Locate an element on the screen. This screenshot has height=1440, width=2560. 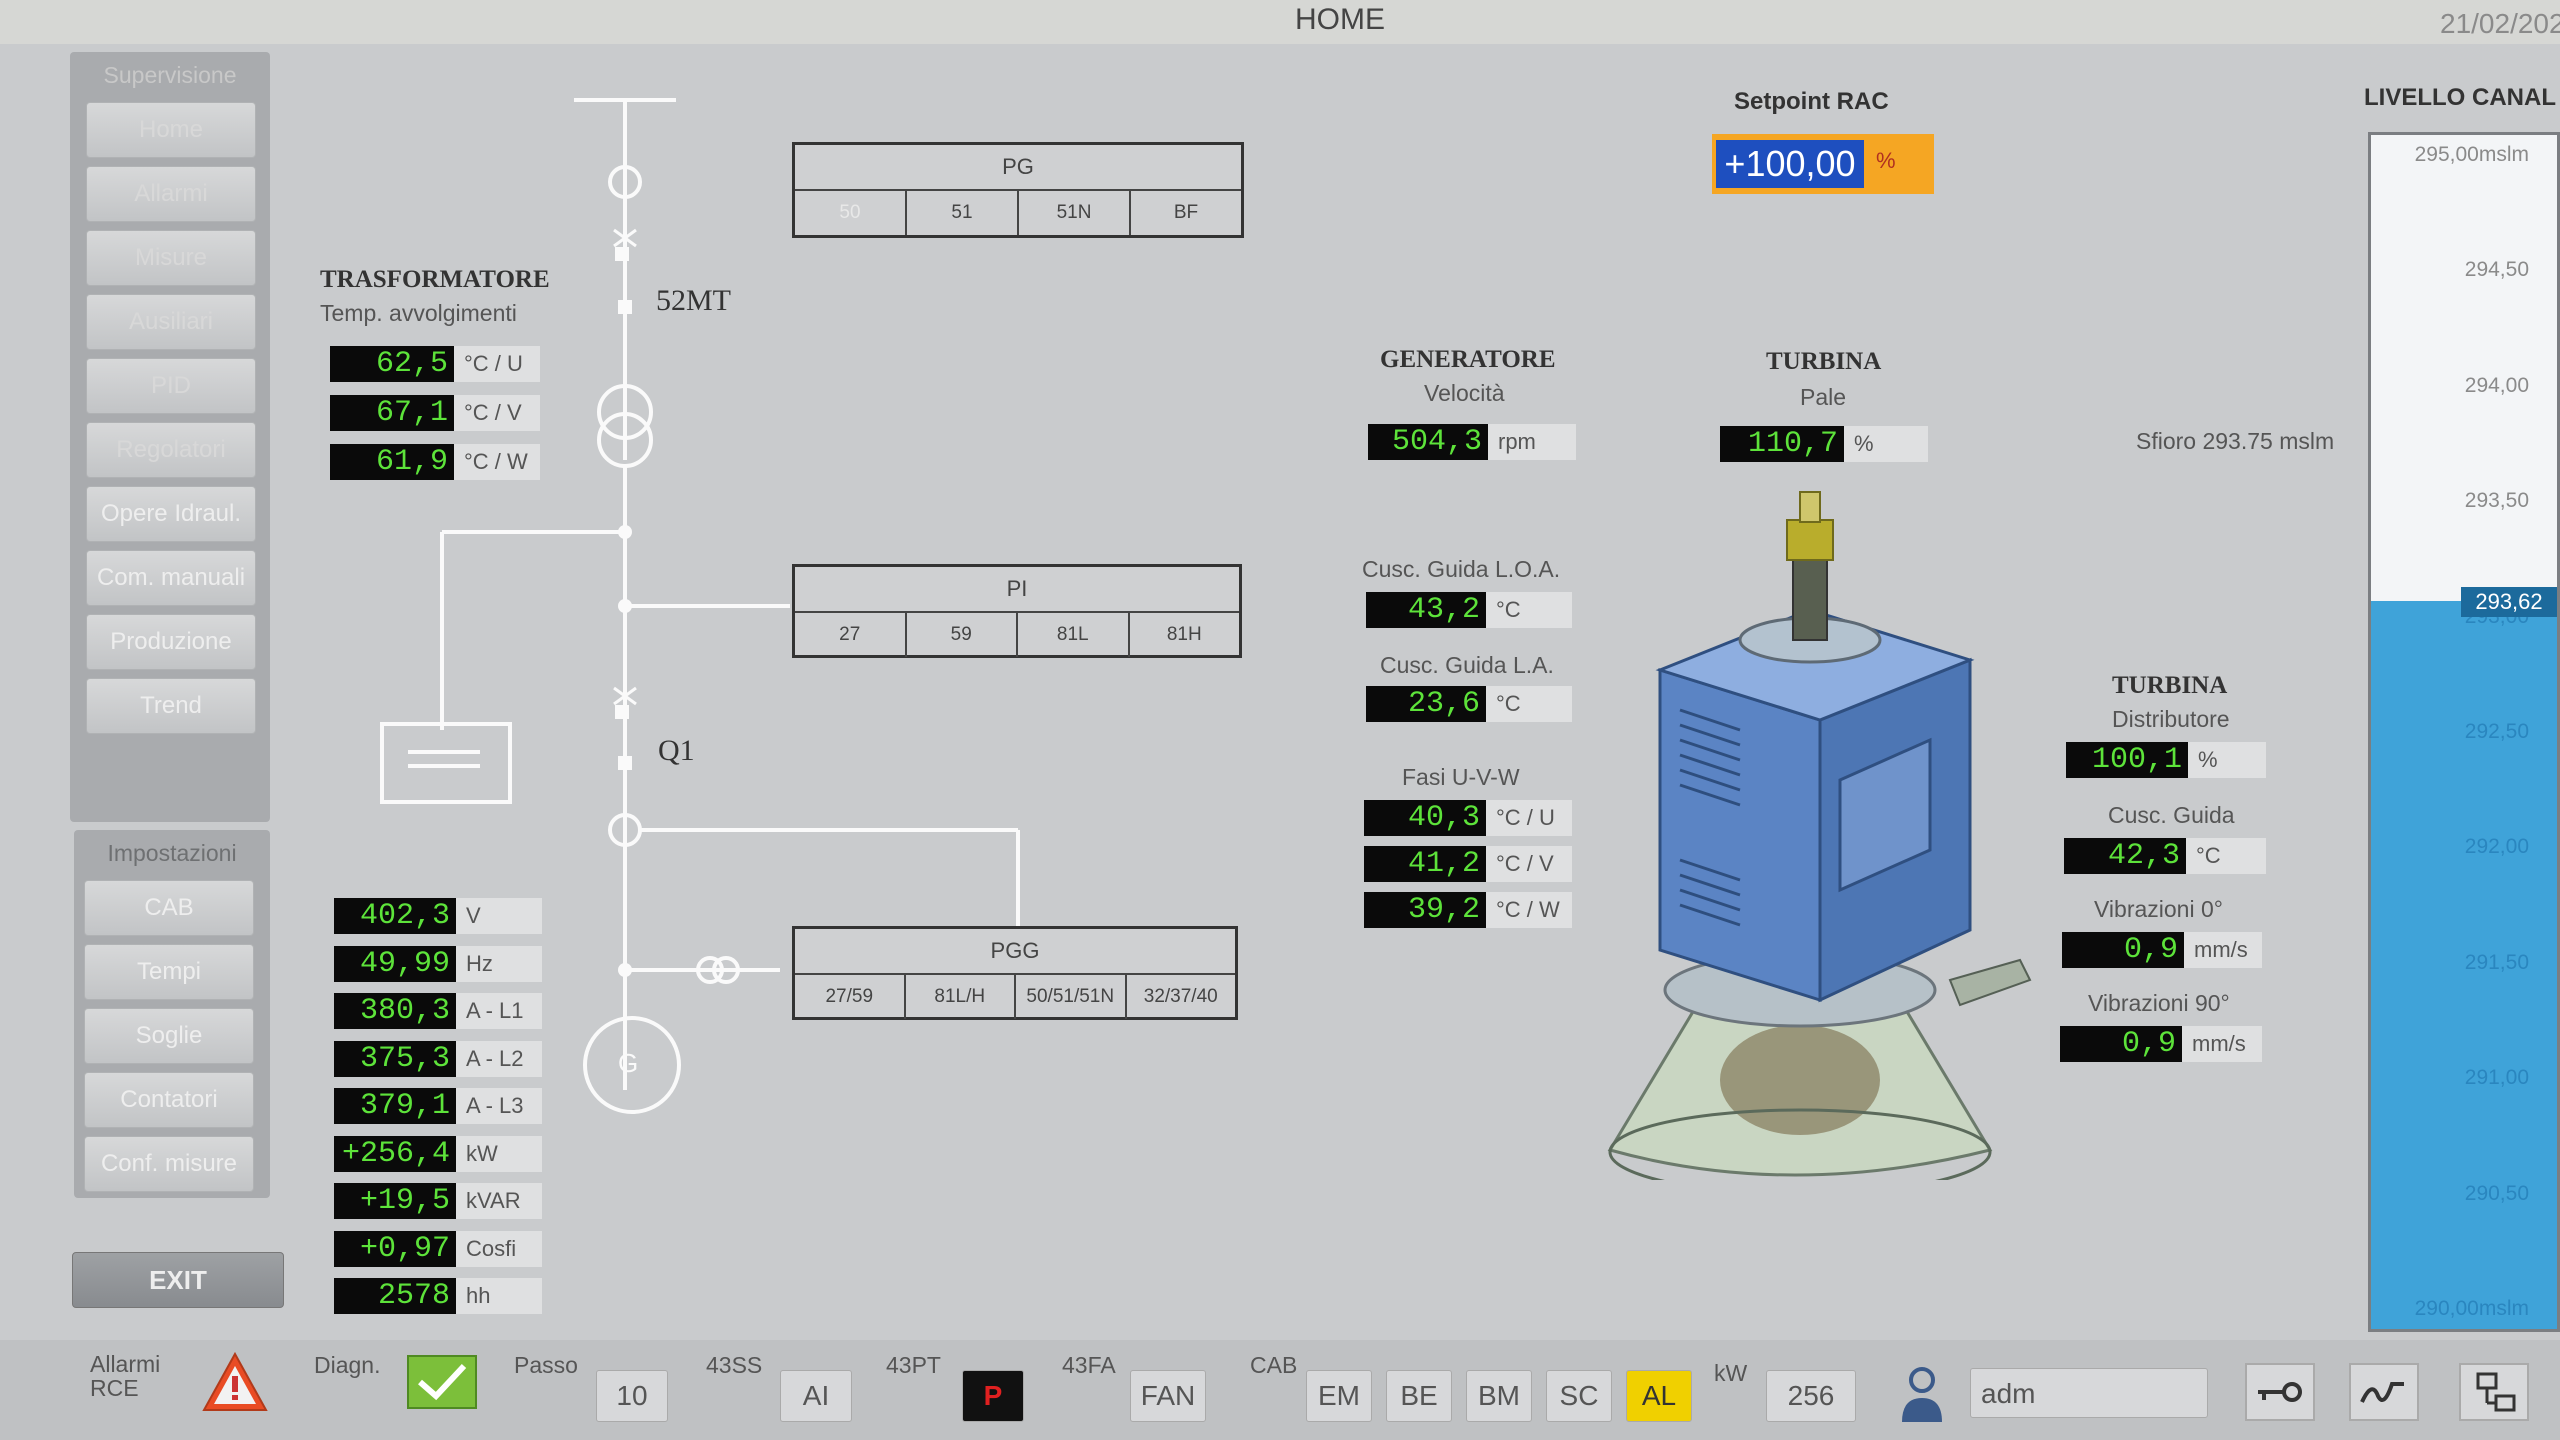
phase-w-value: 39,2 is located at coordinates (1425, 910).